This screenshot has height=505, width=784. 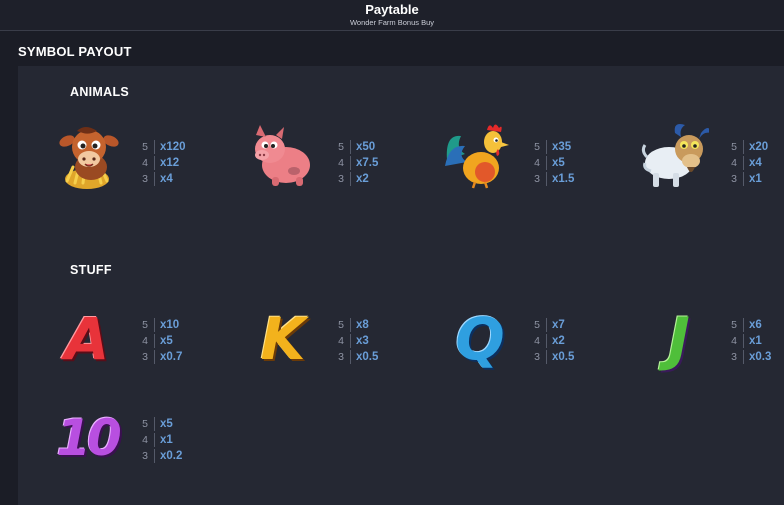 I want to click on payout-row: 4 x1, so click(x=755, y=341).